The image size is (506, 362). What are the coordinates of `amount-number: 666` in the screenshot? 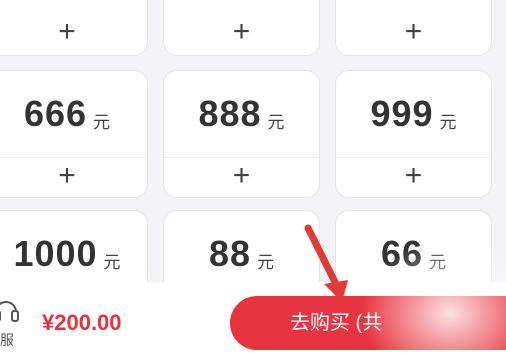 It's located at (55, 113).